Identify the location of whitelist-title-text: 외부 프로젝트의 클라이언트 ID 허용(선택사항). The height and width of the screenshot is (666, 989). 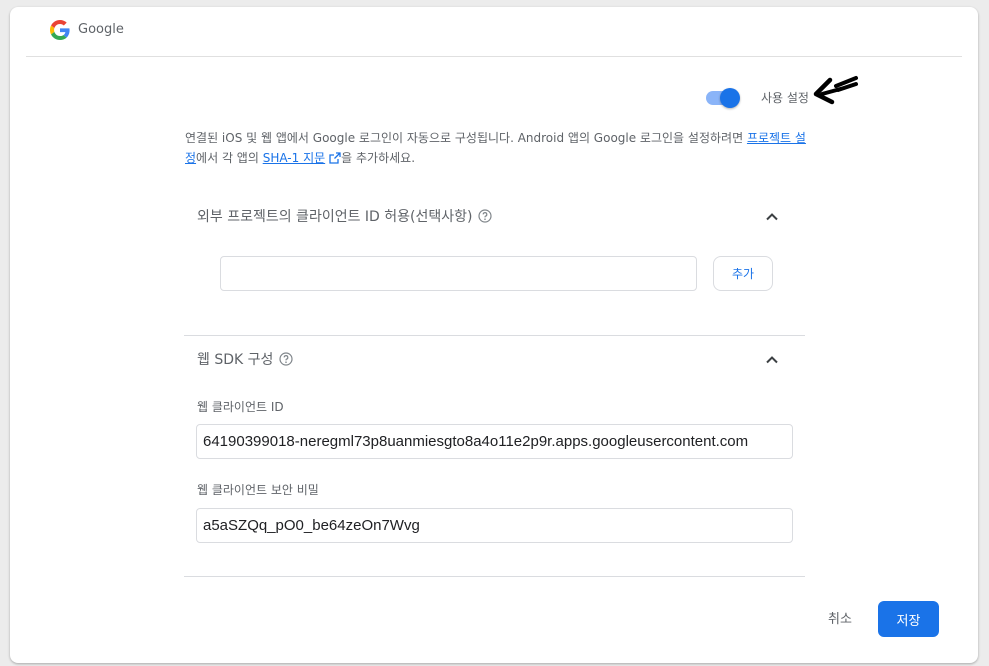
(335, 217).